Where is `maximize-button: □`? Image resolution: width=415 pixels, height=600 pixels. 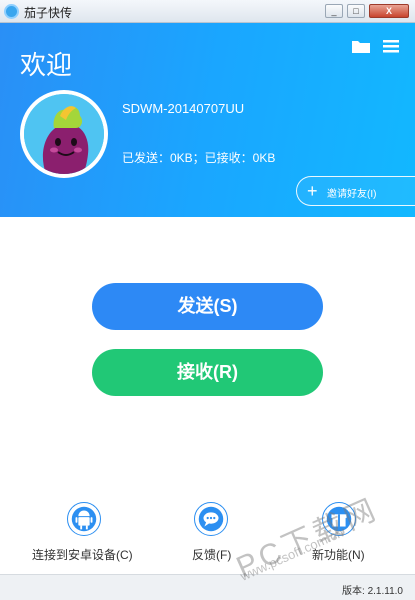
maximize-button: □ is located at coordinates (356, 11).